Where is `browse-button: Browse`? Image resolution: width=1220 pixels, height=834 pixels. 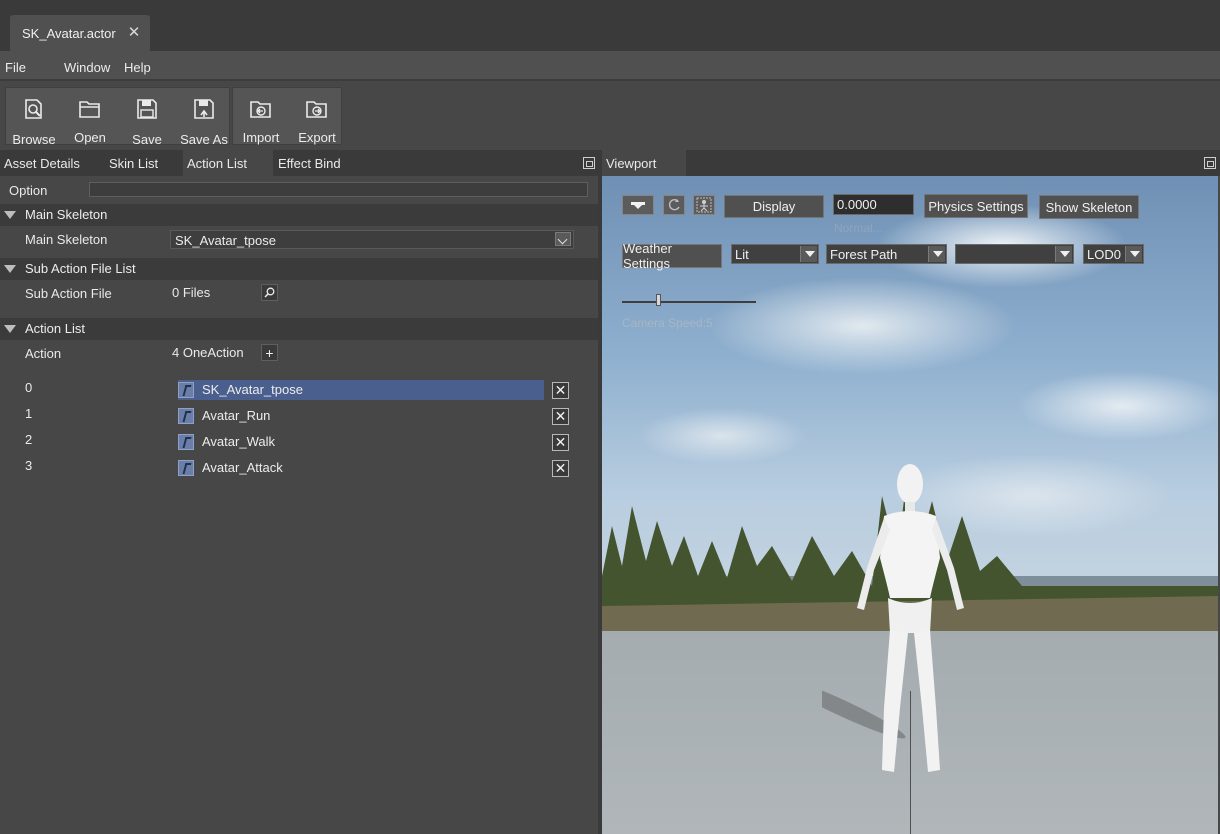
browse-button: Browse is located at coordinates (34, 117).